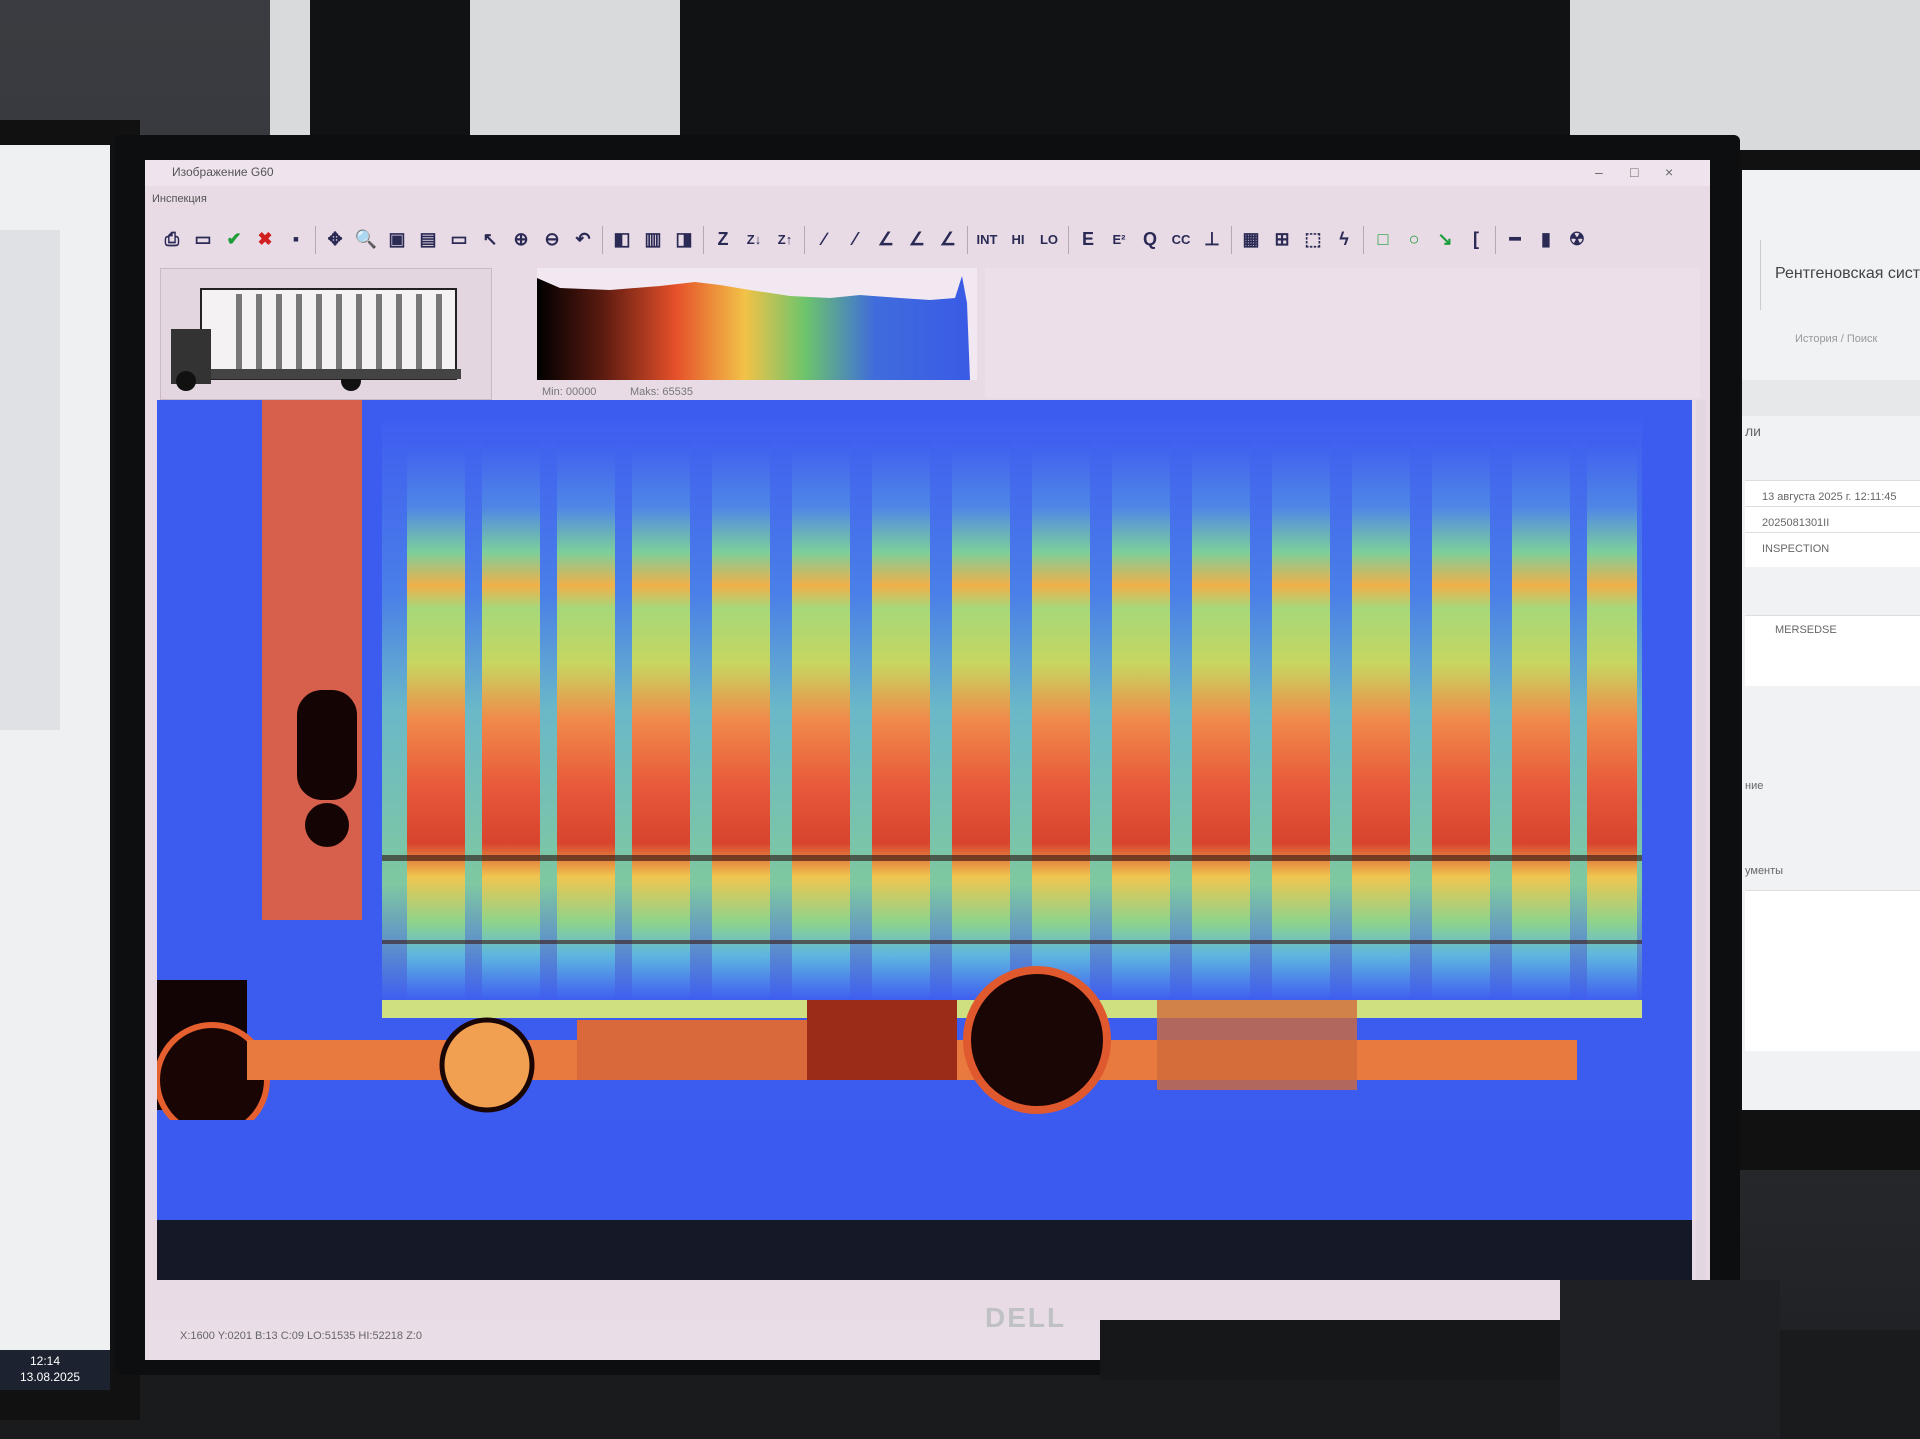 This screenshot has height=1439, width=1920. What do you see at coordinates (1832, 549) in the screenshot?
I see `right-mode-field: INSPECTION` at bounding box center [1832, 549].